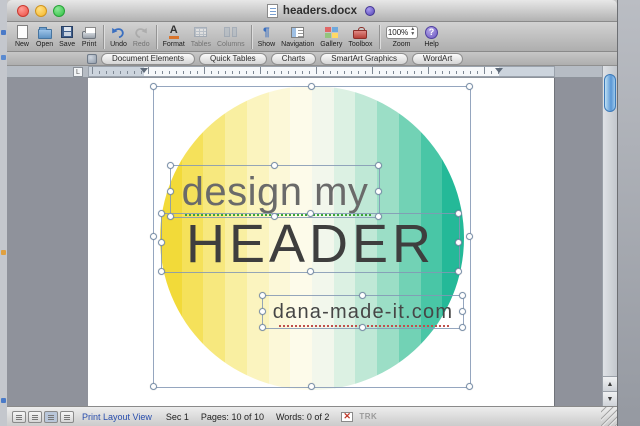  What do you see at coordinates (118, 44) in the screenshot?
I see `toolbar-label: Undo` at bounding box center [118, 44].